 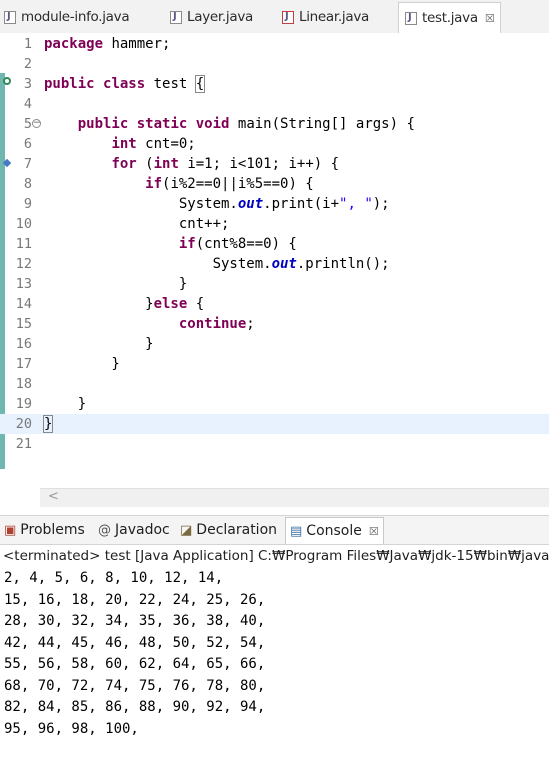 I want to click on code-line: public static void main(String[] args) {, so click(x=246, y=124).